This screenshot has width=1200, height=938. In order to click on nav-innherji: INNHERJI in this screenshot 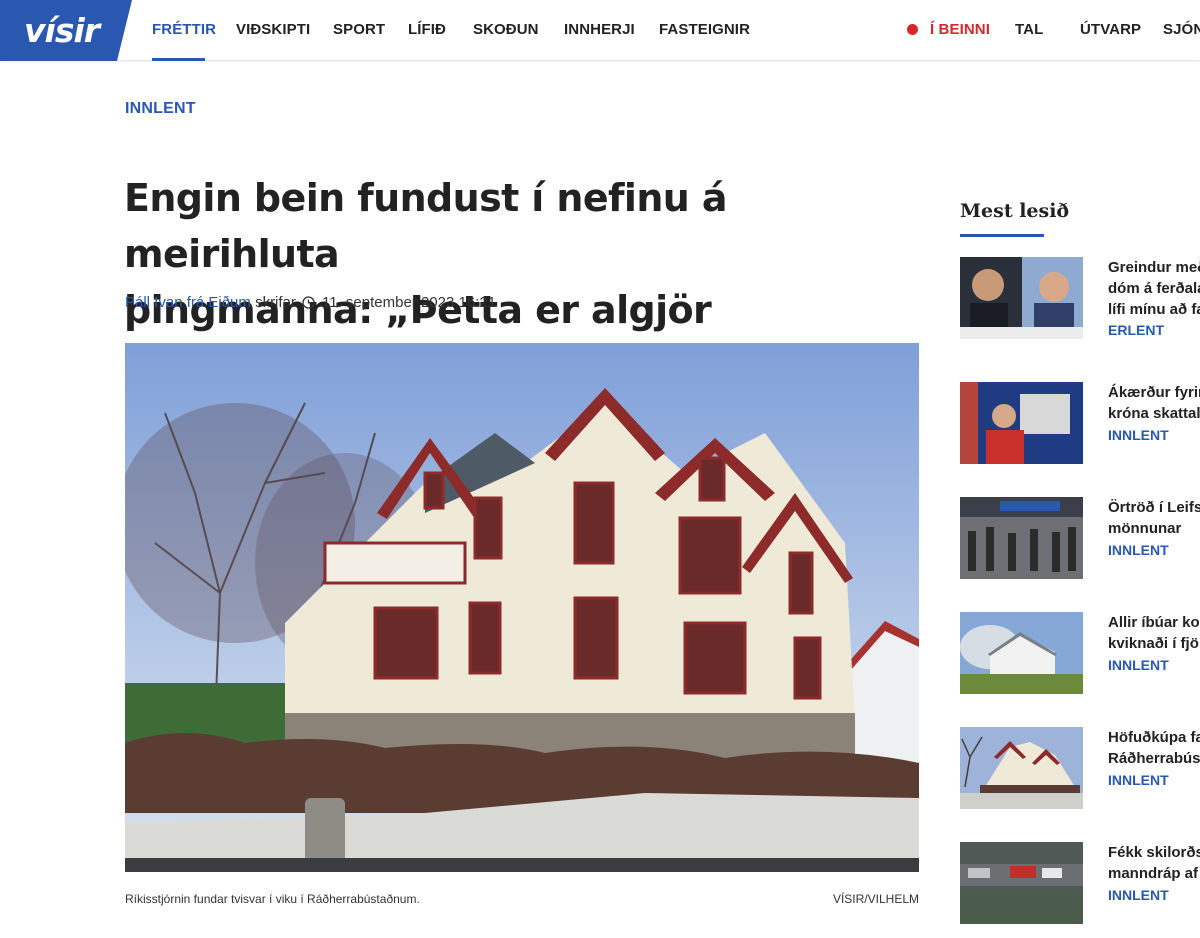, I will do `click(599, 29)`.